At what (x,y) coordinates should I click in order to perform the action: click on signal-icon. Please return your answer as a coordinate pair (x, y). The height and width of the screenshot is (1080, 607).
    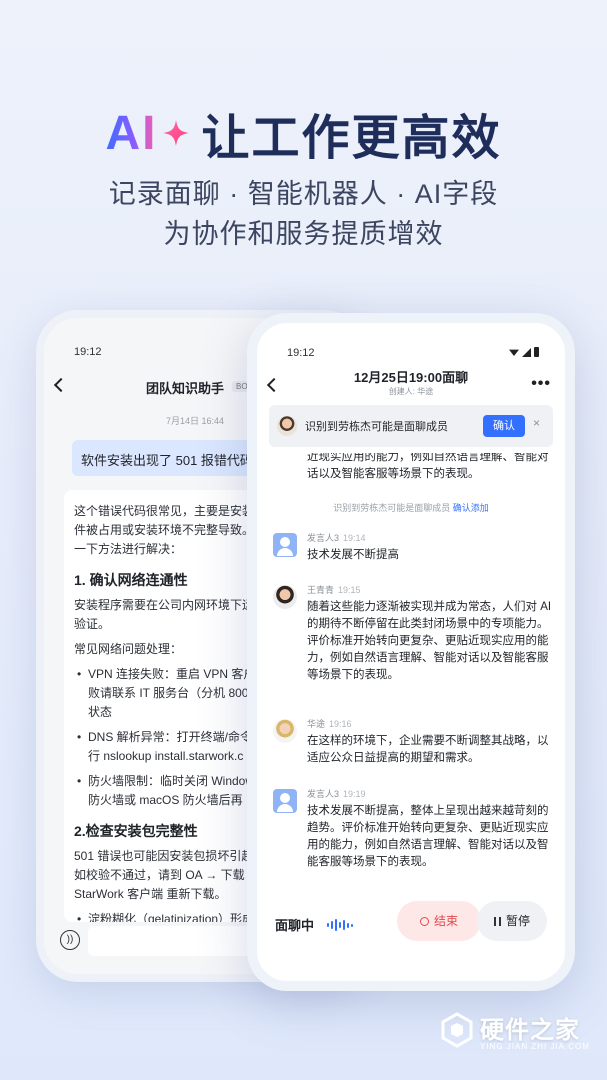
    Looking at the image, I should click on (526, 352).